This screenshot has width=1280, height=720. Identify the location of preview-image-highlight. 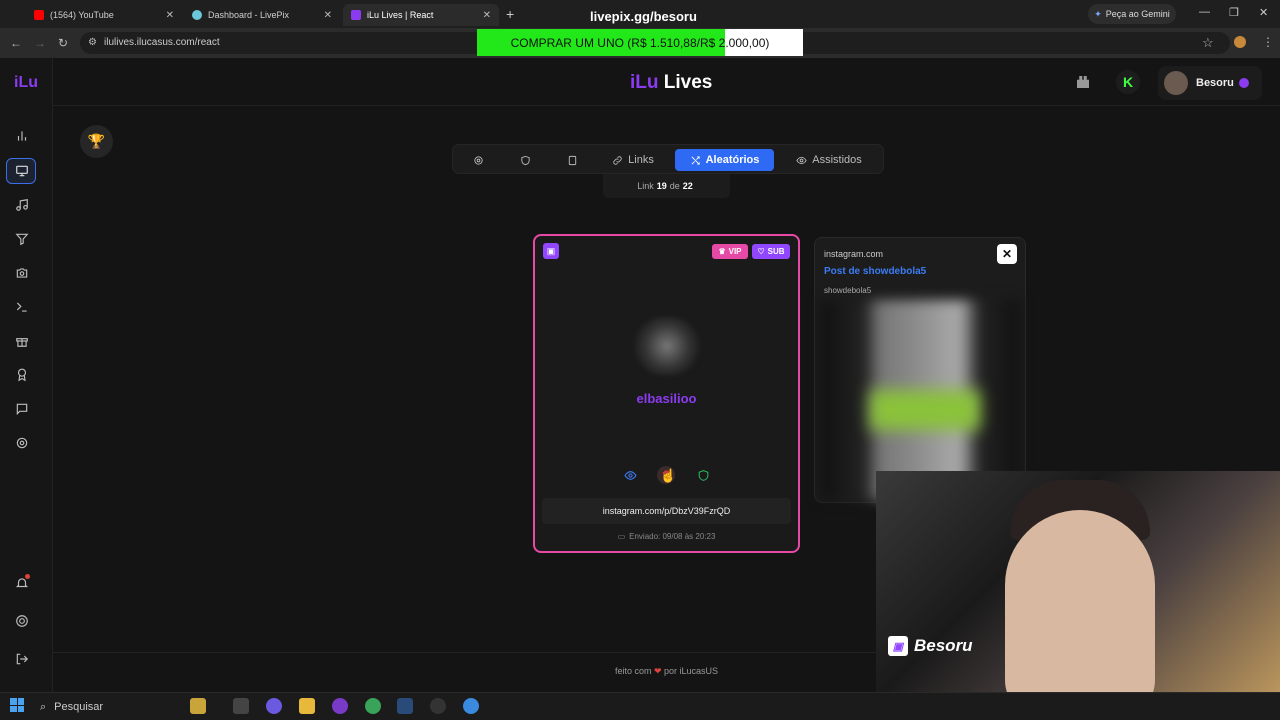
(925, 410).